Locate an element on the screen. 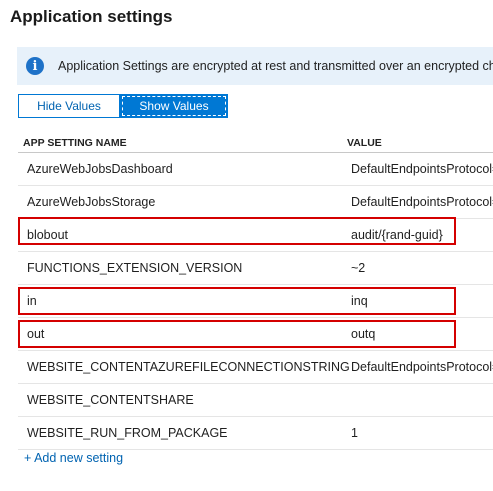 The image size is (493, 491). setting-name: AzureWebJobsDashboard is located at coordinates (100, 169).